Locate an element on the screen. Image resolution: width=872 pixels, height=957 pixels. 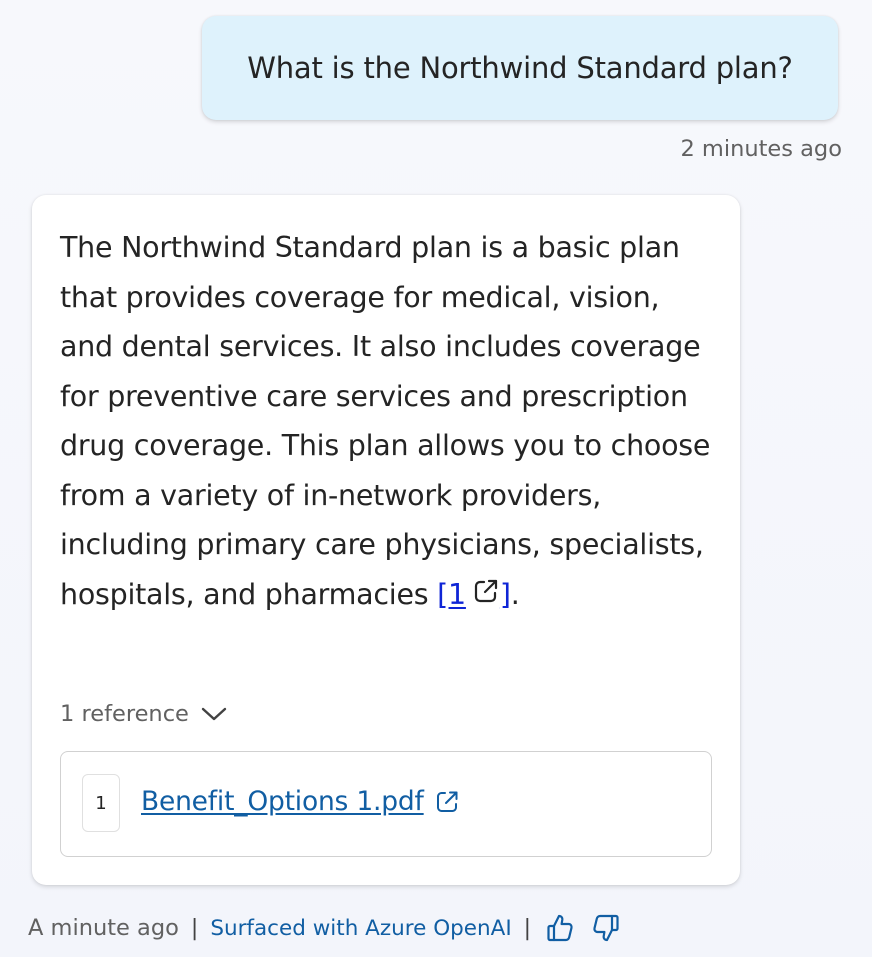
chevron-down-icon is located at coordinates (214, 714).